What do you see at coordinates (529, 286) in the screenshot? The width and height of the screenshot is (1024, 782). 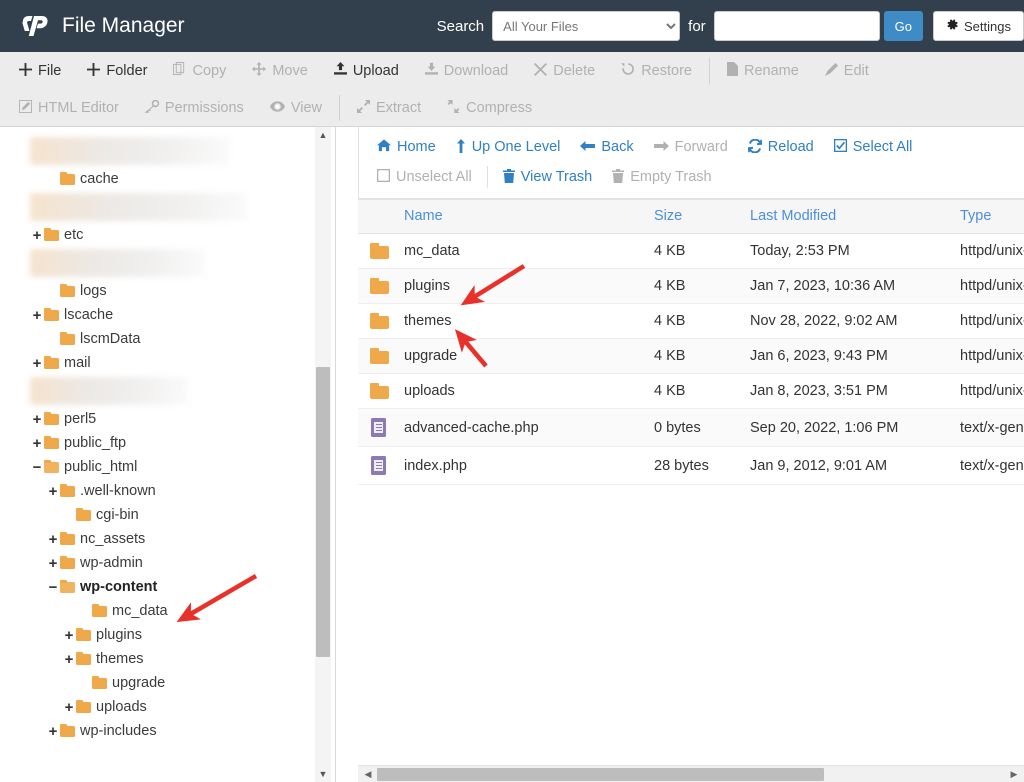 I see `file-name-cell: plugins` at bounding box center [529, 286].